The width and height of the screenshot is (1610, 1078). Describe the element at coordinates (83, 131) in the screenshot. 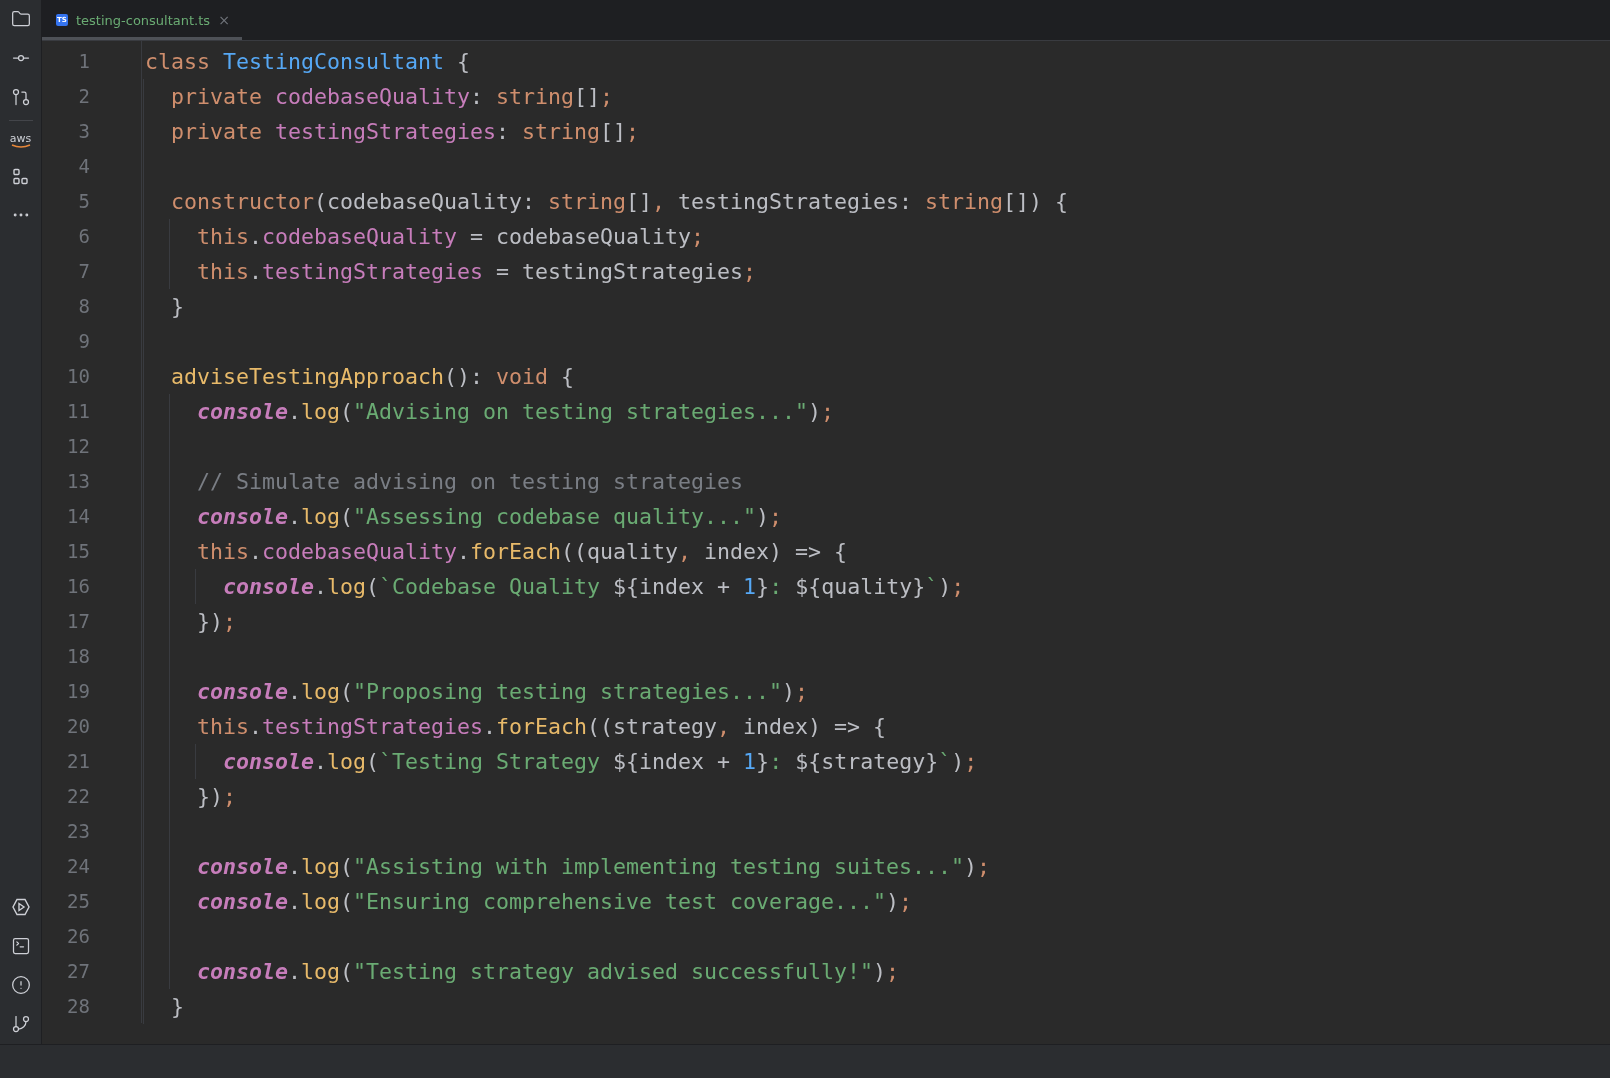

I see `line-number: 3` at that location.